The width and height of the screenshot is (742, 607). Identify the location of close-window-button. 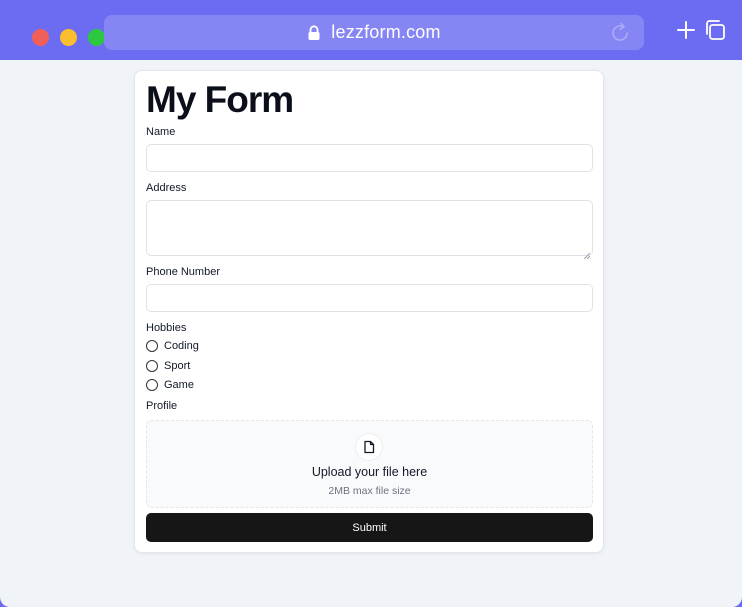
(40, 37).